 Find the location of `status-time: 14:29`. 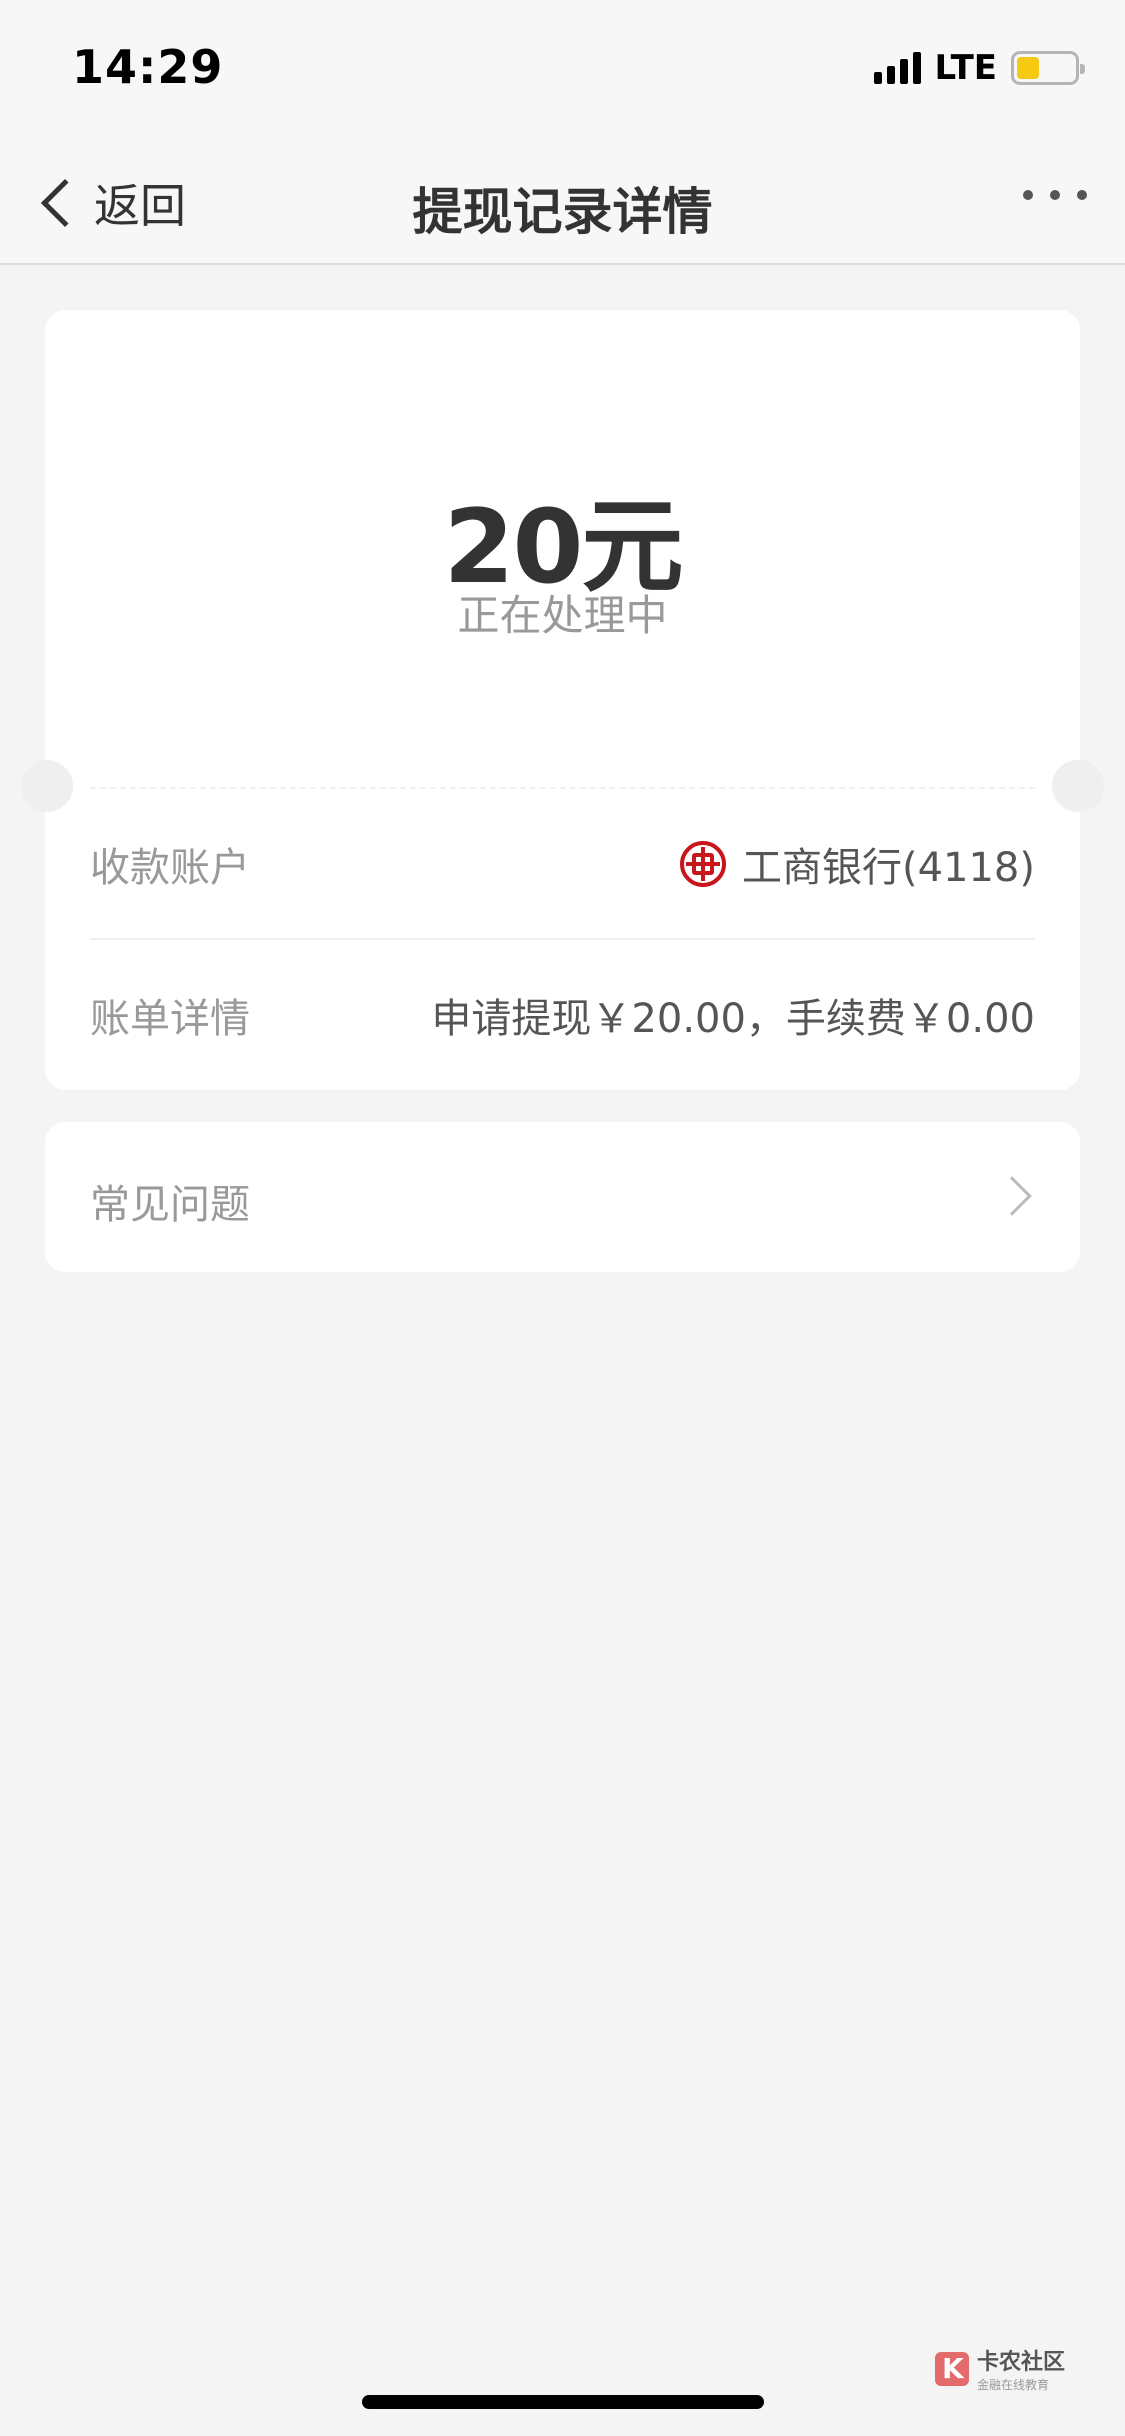

status-time: 14:29 is located at coordinates (148, 67).